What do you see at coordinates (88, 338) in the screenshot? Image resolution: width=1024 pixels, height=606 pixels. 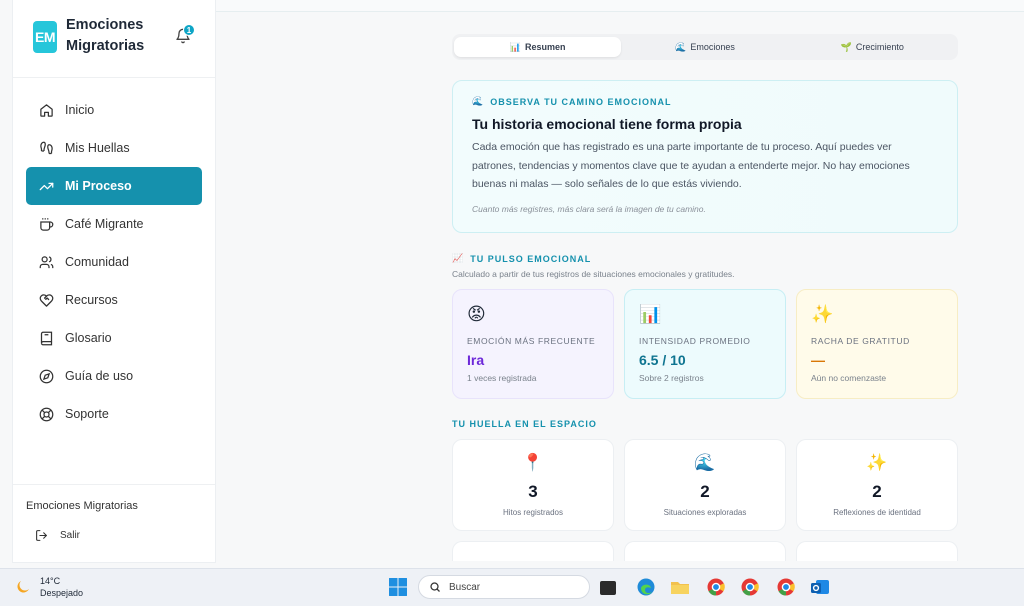 I see `nav-label: Glosario` at bounding box center [88, 338].